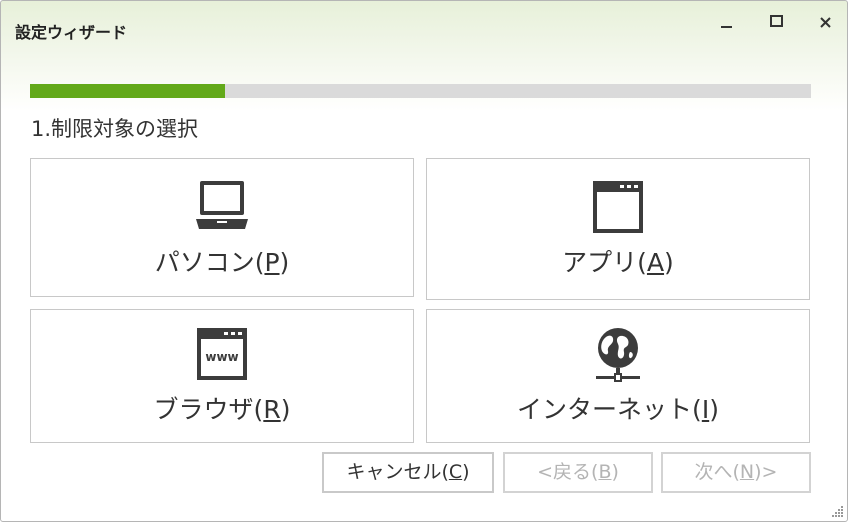  I want to click on maximize-icon, so click(776, 21).